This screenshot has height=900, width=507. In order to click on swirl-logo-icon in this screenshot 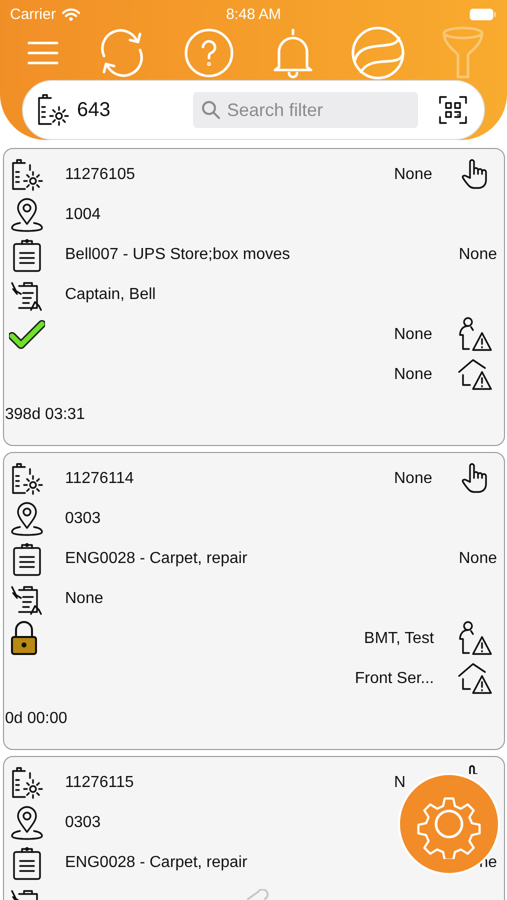, I will do `click(377, 53)`.